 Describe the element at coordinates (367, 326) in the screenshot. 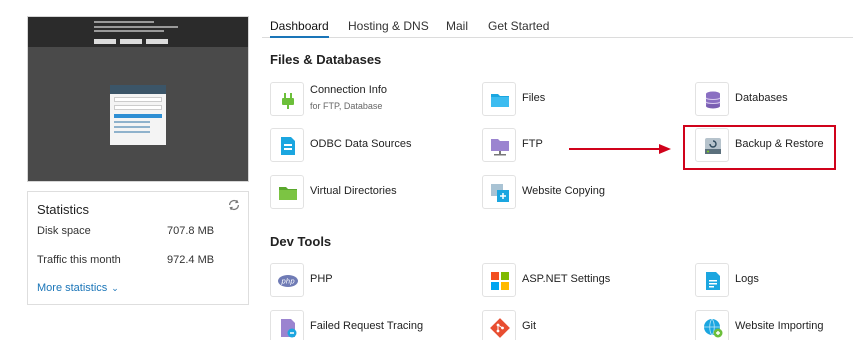

I see `tile-label: Failed Request Tracing` at that location.